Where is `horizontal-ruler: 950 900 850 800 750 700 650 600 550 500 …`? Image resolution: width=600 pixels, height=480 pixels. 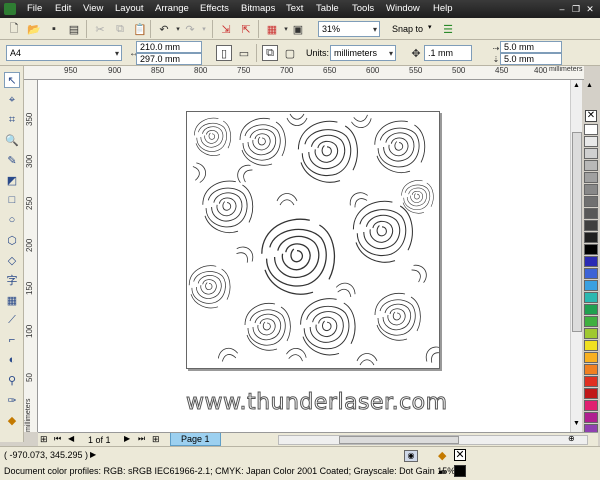
horizontal-ruler: 950 900 850 800 750 700 650 600 550 500 … is located at coordinates (304, 73).